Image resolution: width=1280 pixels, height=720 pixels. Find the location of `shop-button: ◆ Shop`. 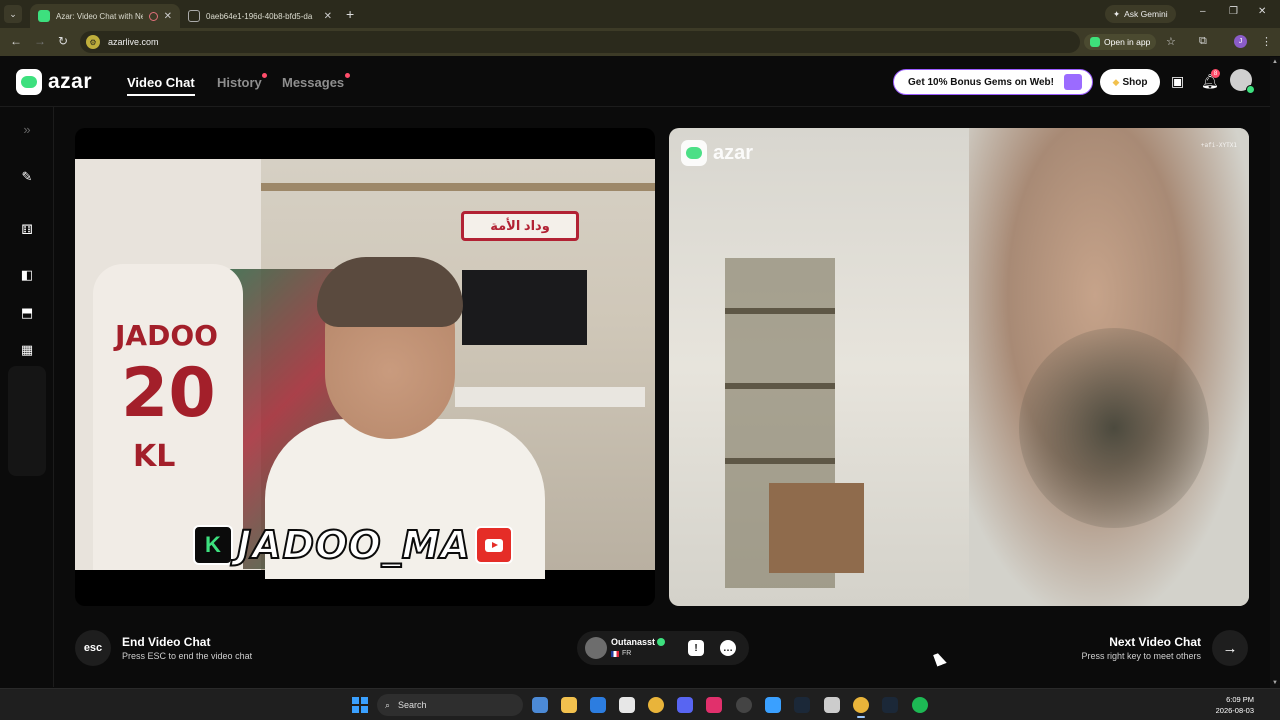

shop-button: ◆ Shop is located at coordinates (1130, 82).